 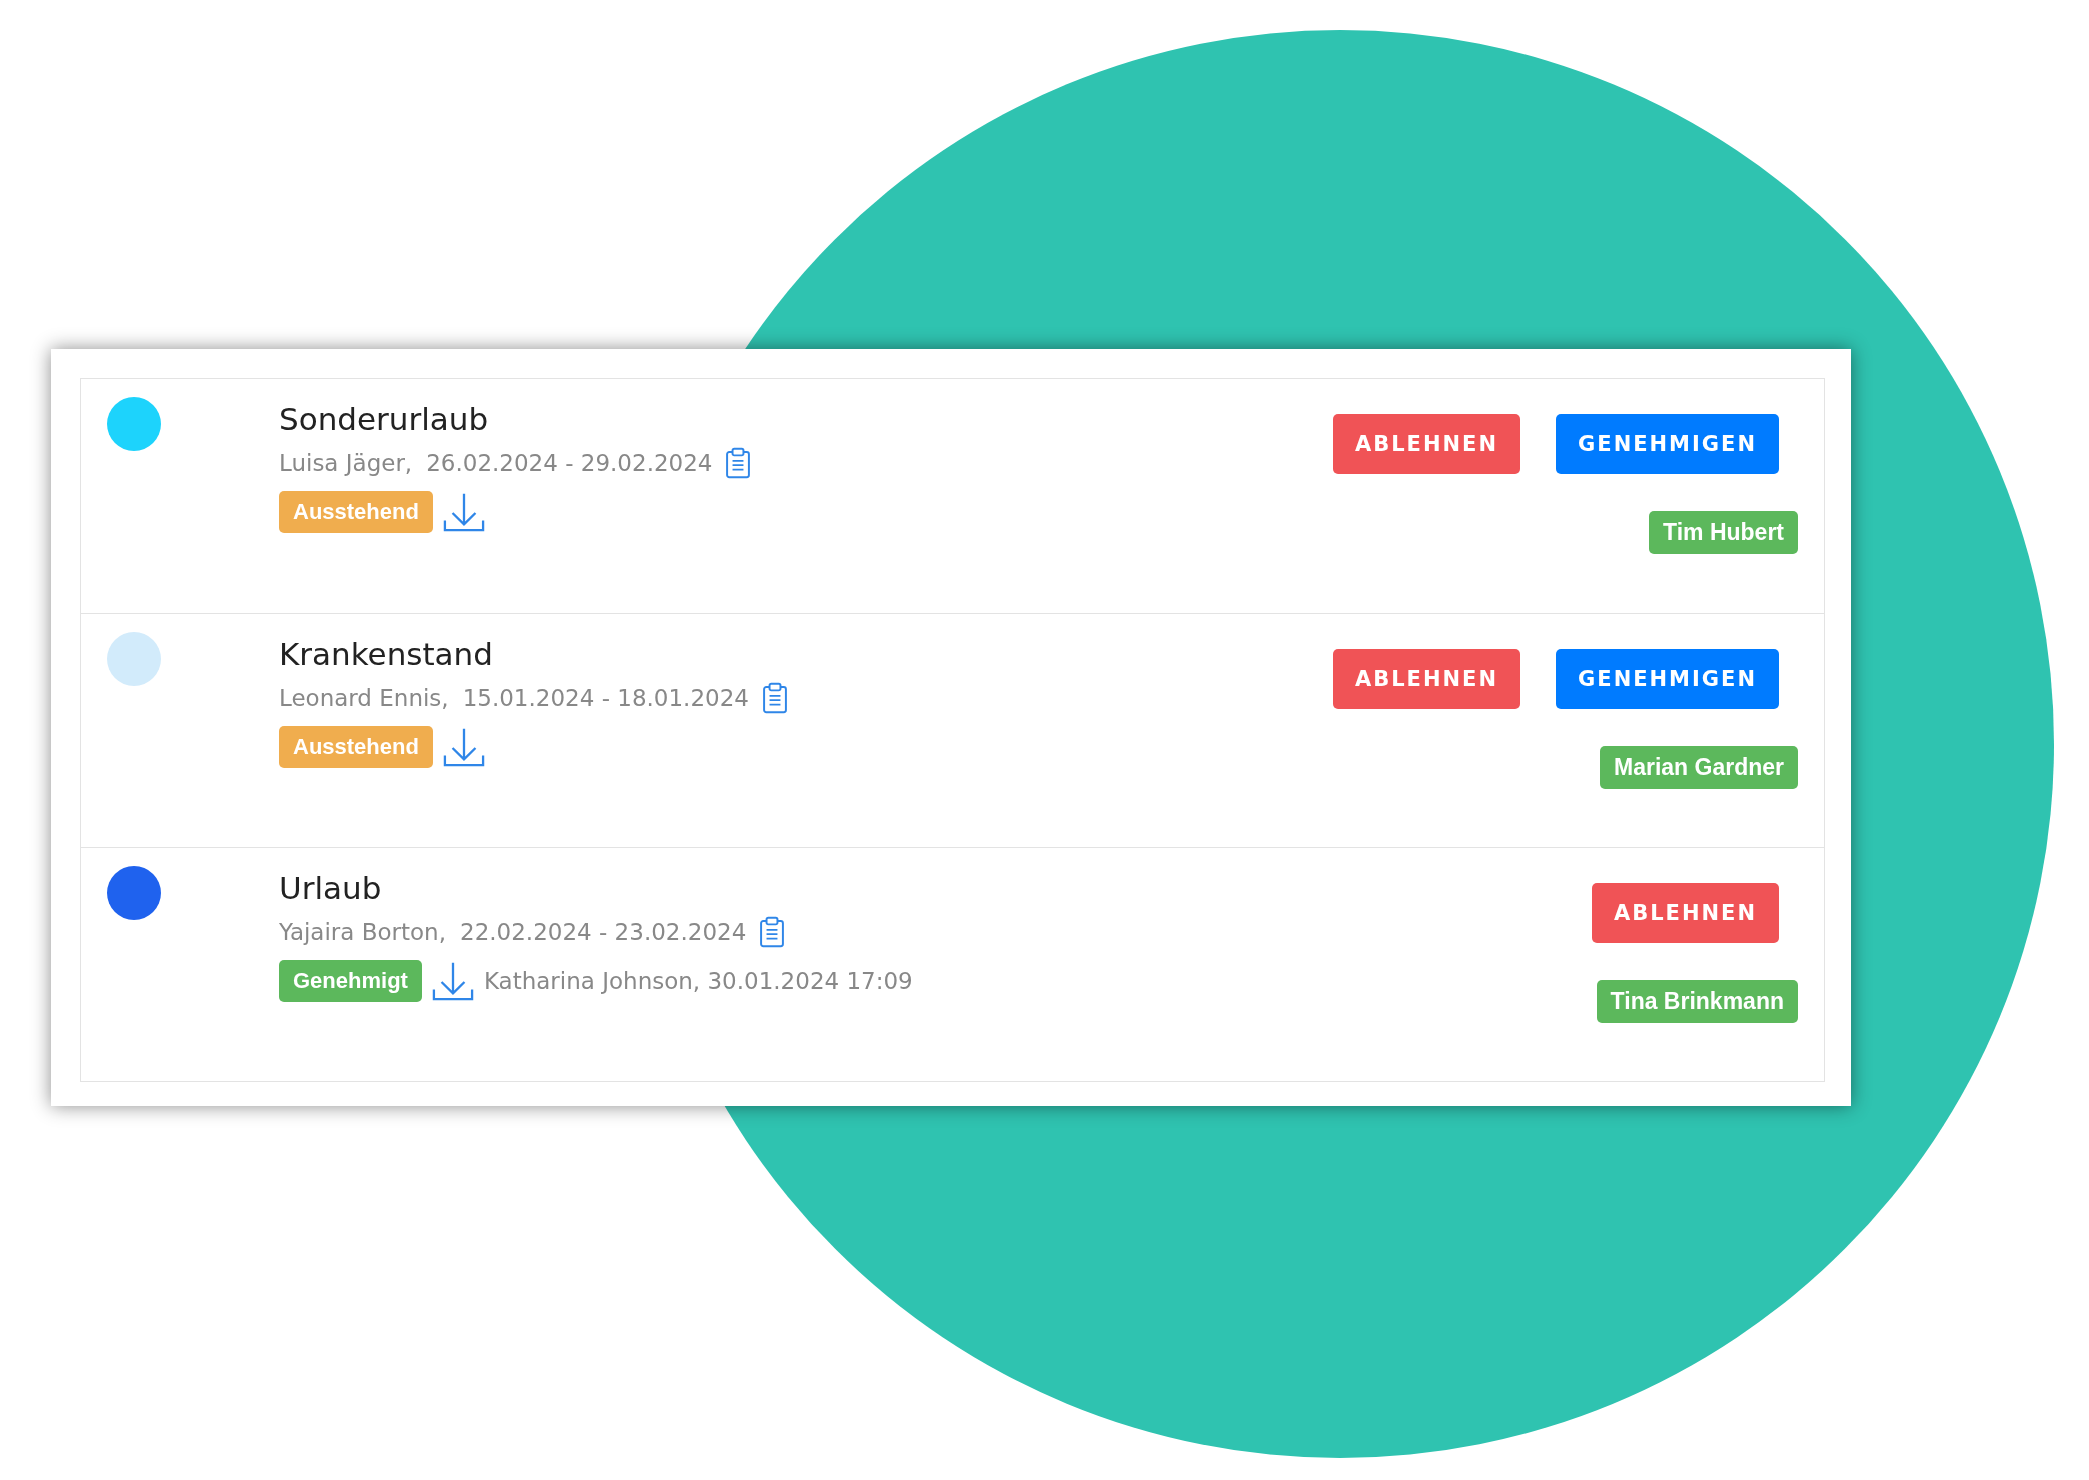 I want to click on status-badge: Genehmigt, so click(x=350, y=981).